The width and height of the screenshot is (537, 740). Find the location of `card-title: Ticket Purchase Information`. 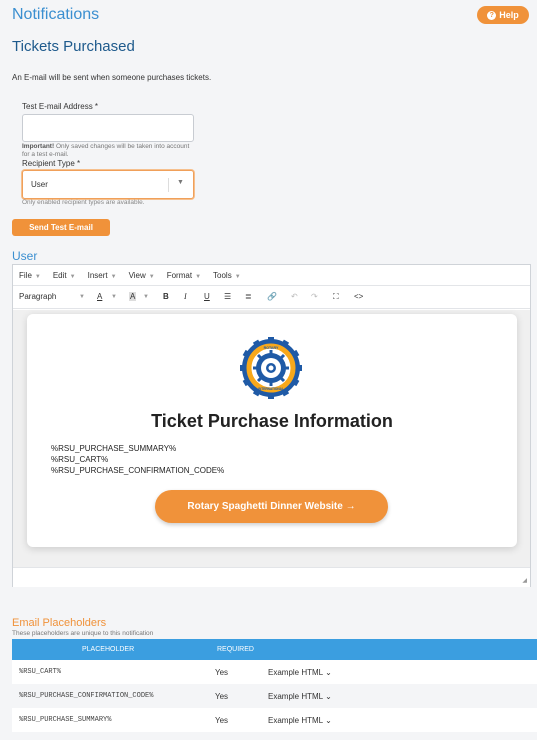

card-title: Ticket Purchase Information is located at coordinates (272, 421).